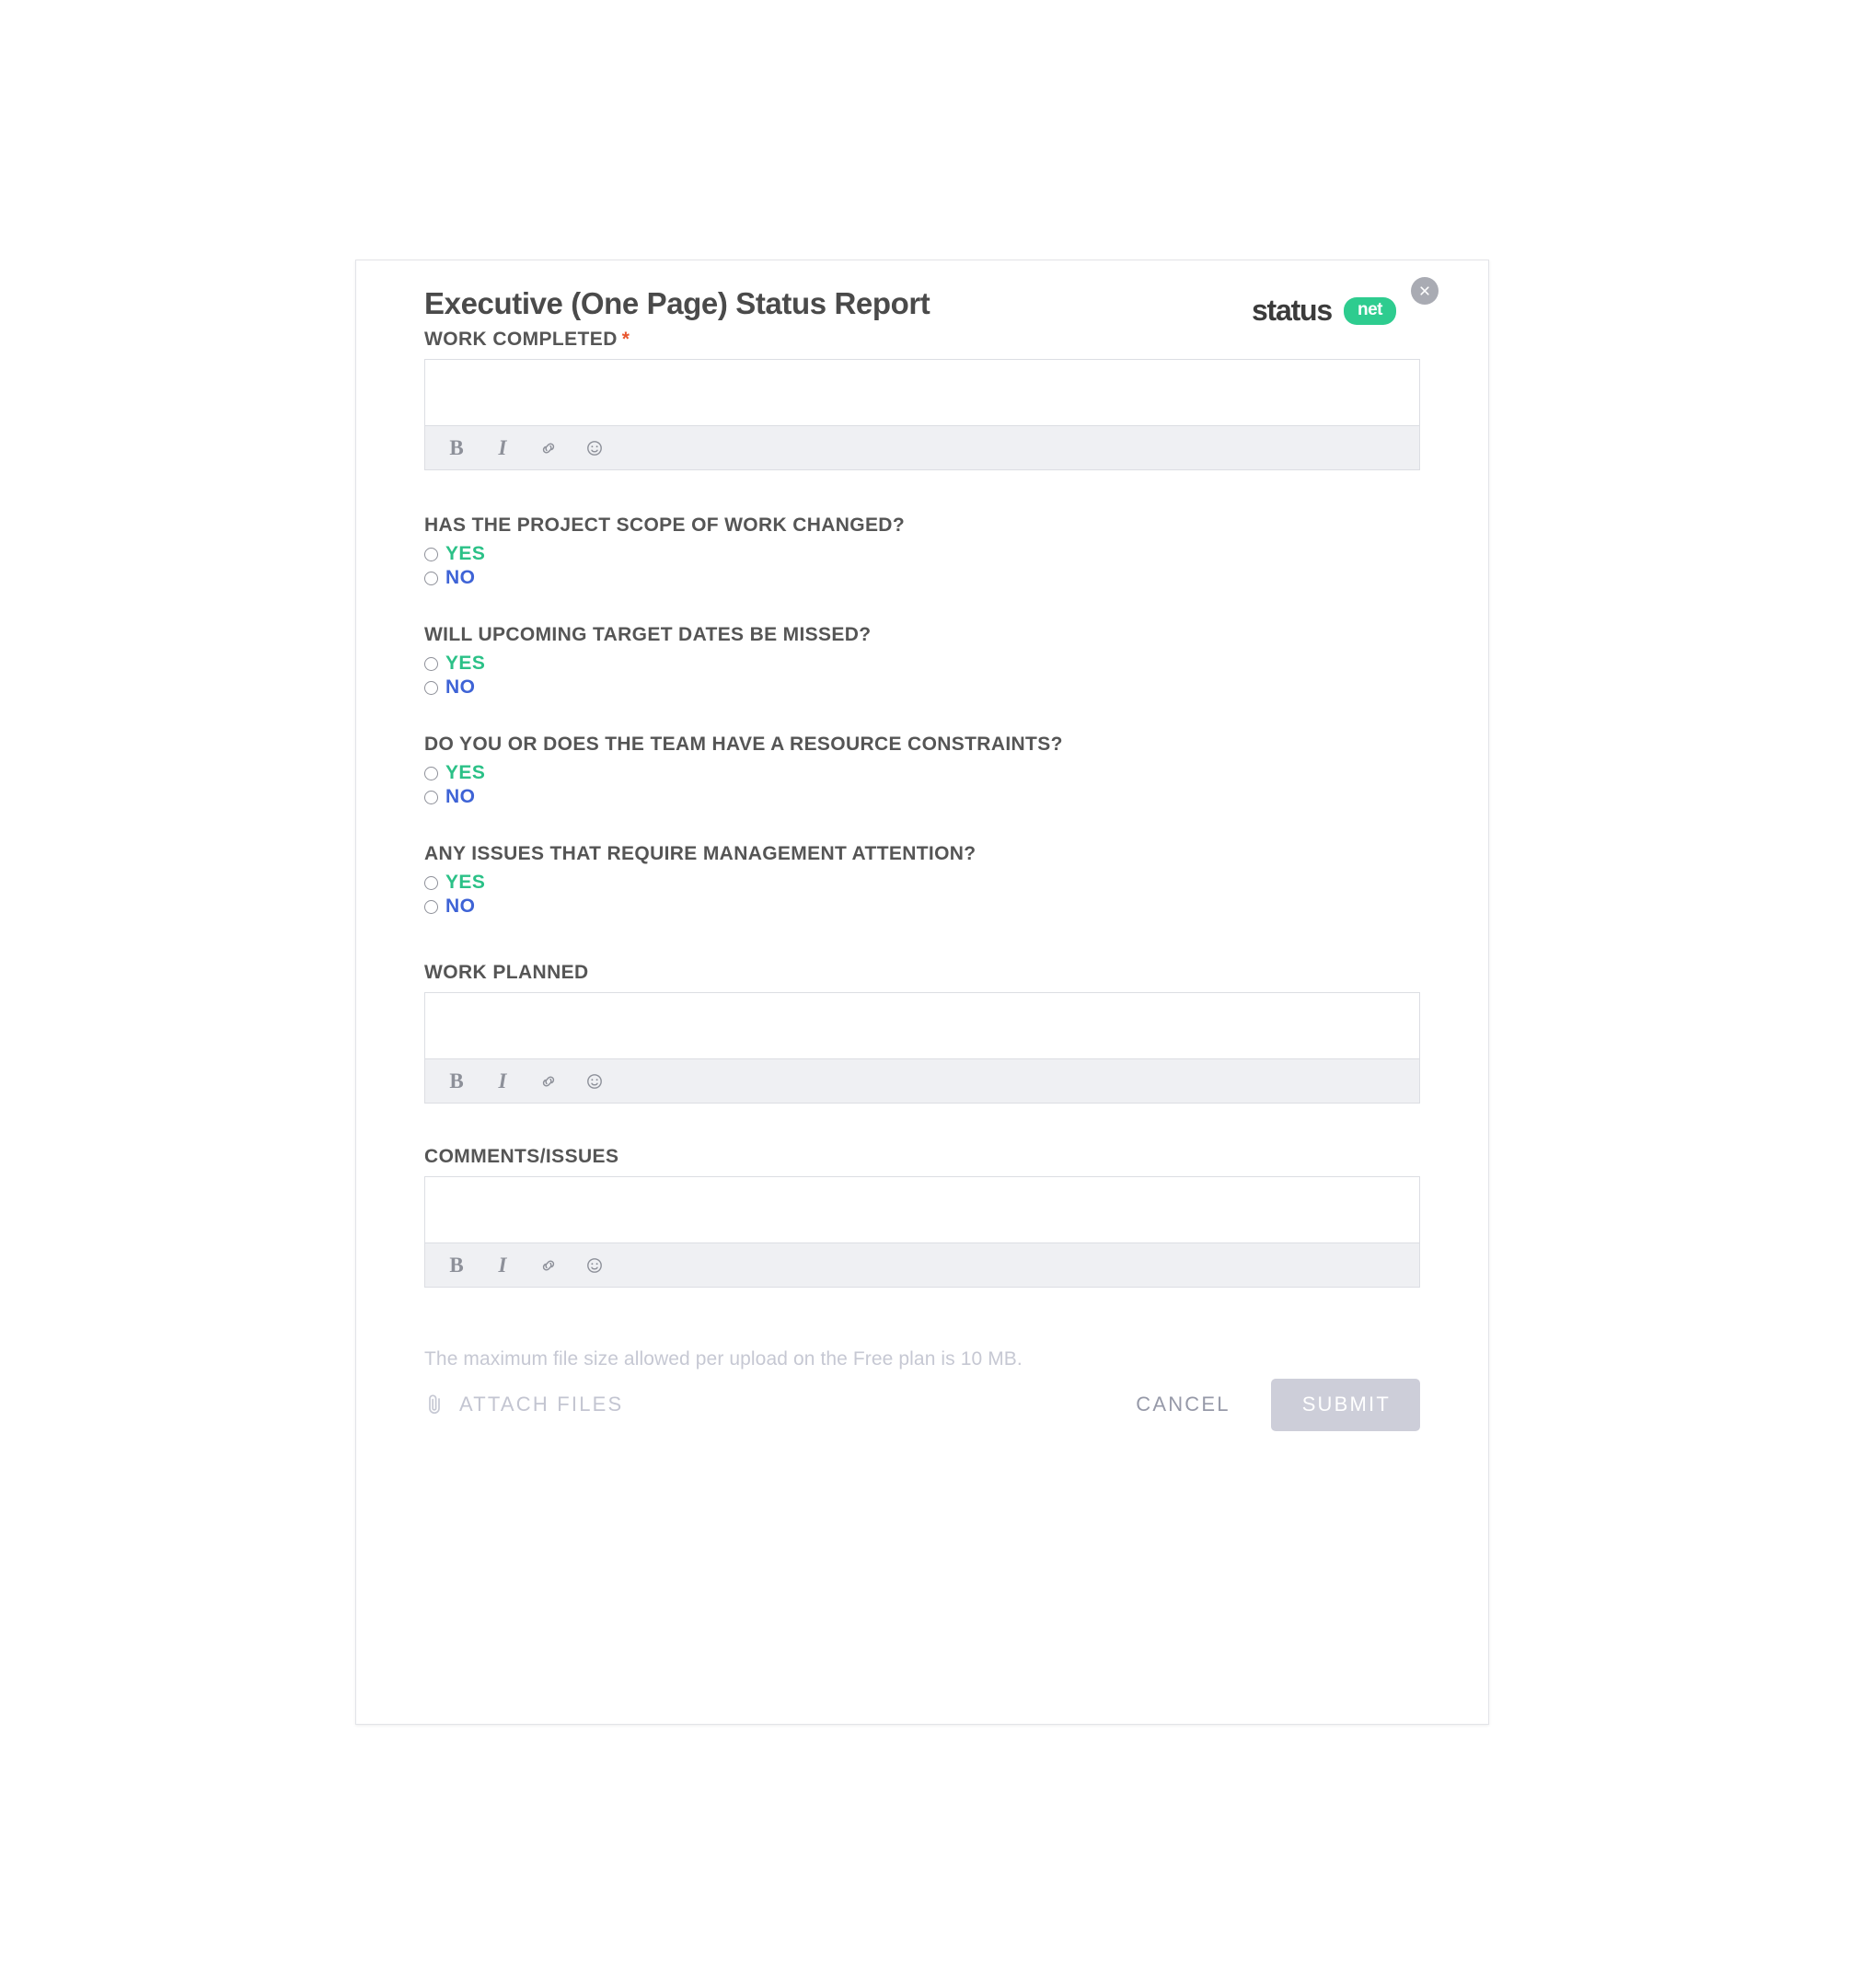  What do you see at coordinates (938, 340) in the screenshot?
I see `work-completed-label: WORK COMPLETED *` at bounding box center [938, 340].